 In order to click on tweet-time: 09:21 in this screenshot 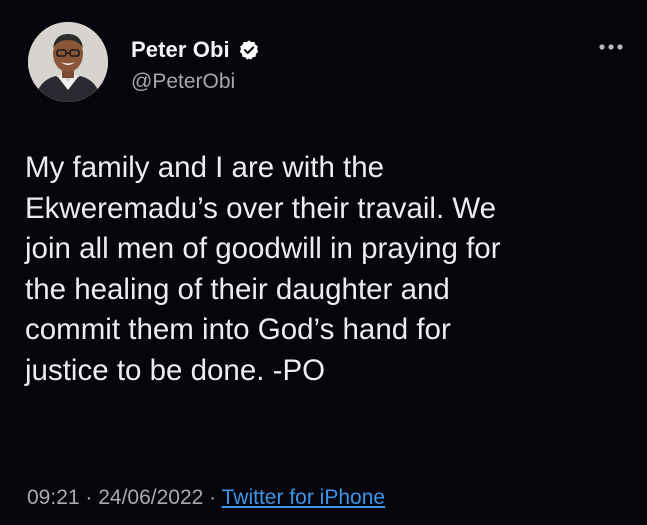, I will do `click(53, 497)`.